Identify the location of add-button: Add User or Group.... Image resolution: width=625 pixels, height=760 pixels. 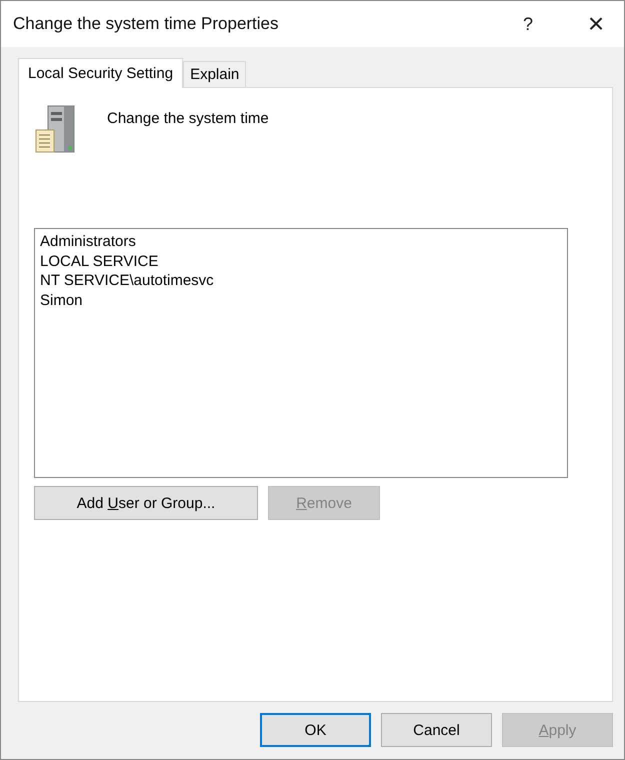
(146, 503).